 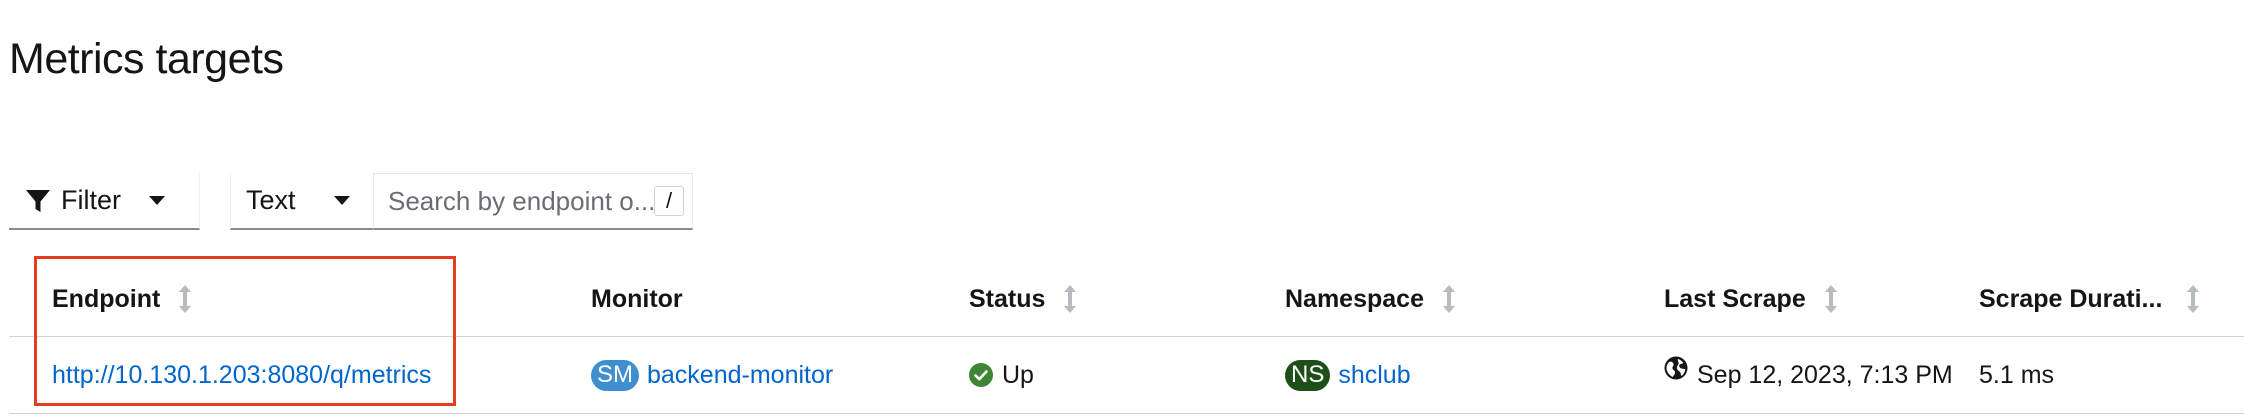 I want to click on service-monitor-badge: SM, so click(x=615, y=375).